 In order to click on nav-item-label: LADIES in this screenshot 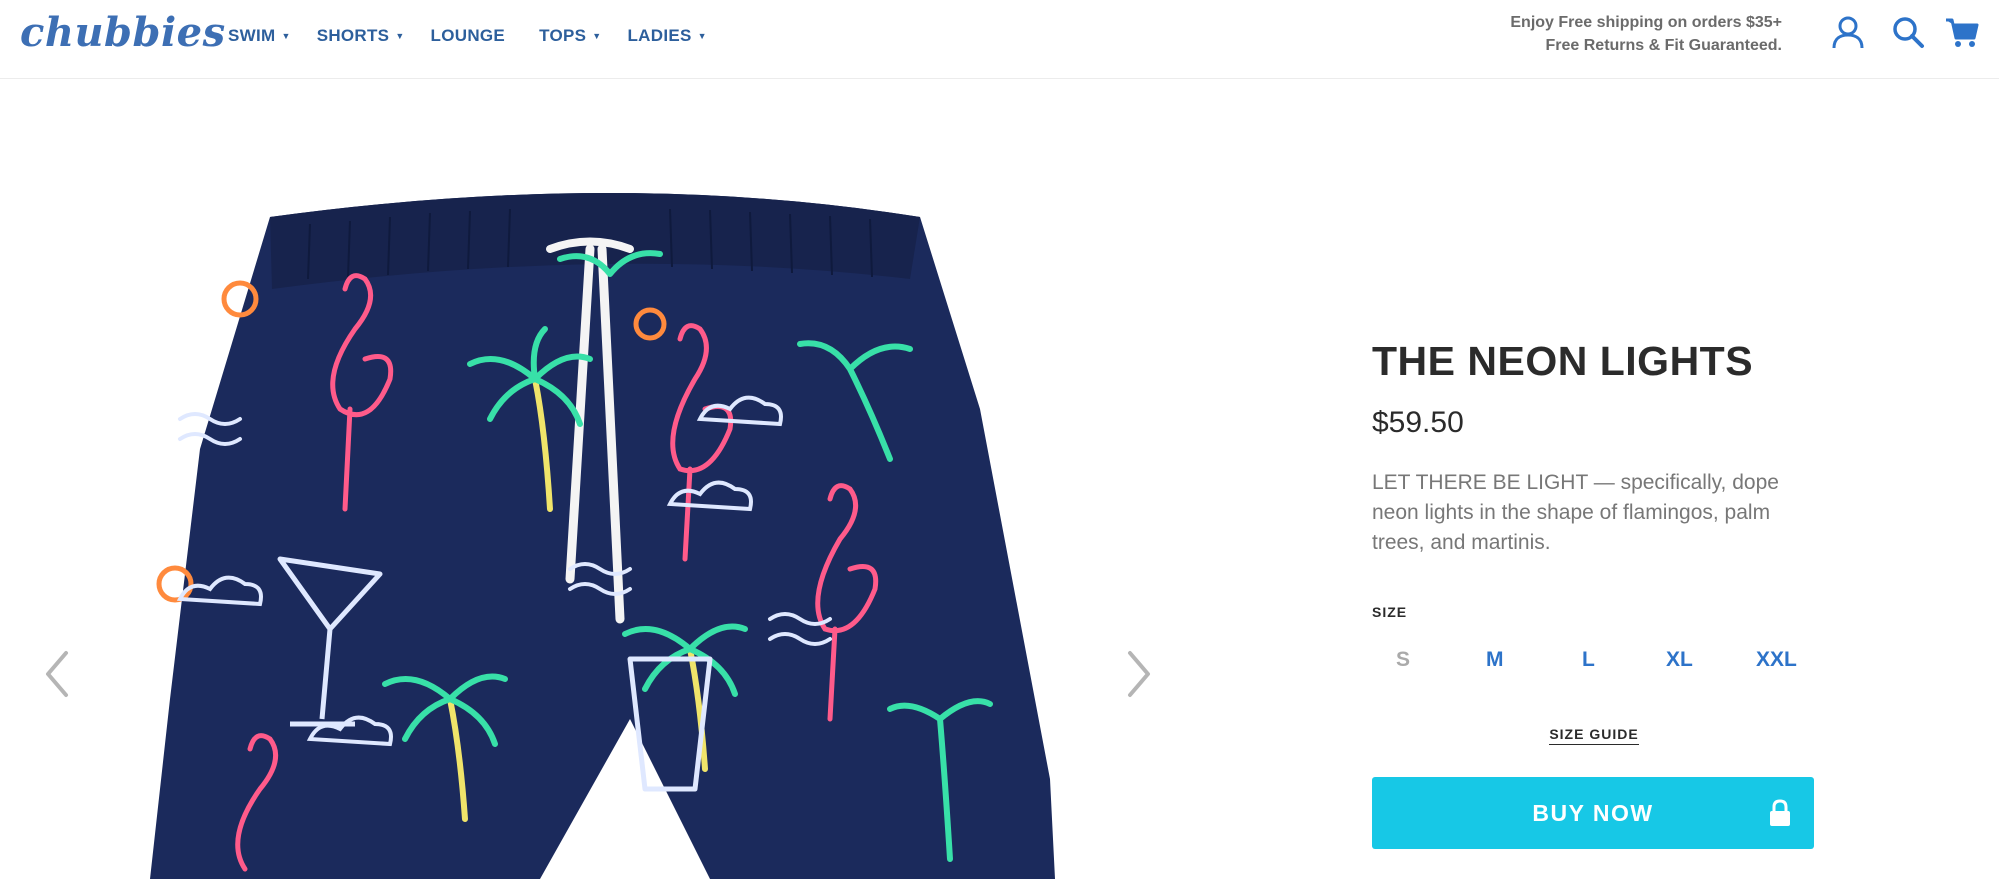, I will do `click(659, 35)`.